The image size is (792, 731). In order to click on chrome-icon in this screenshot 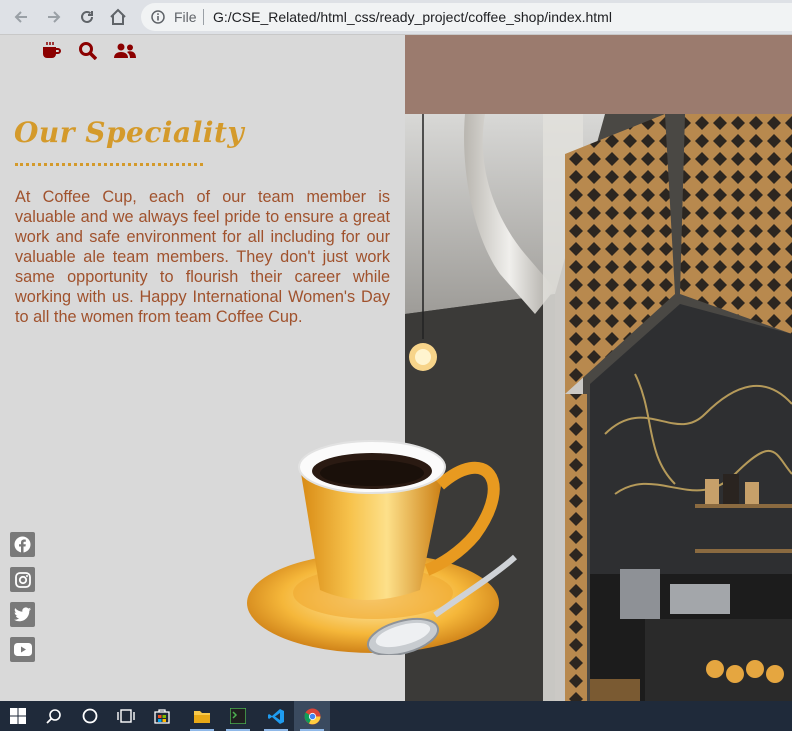, I will do `click(312, 716)`.